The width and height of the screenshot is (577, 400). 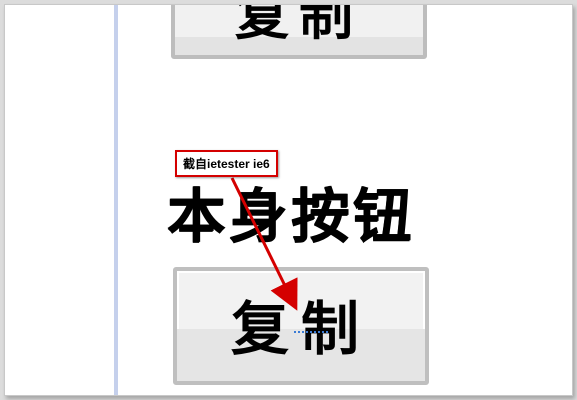 I want to click on copy-button: 复制, so click(x=301, y=326).